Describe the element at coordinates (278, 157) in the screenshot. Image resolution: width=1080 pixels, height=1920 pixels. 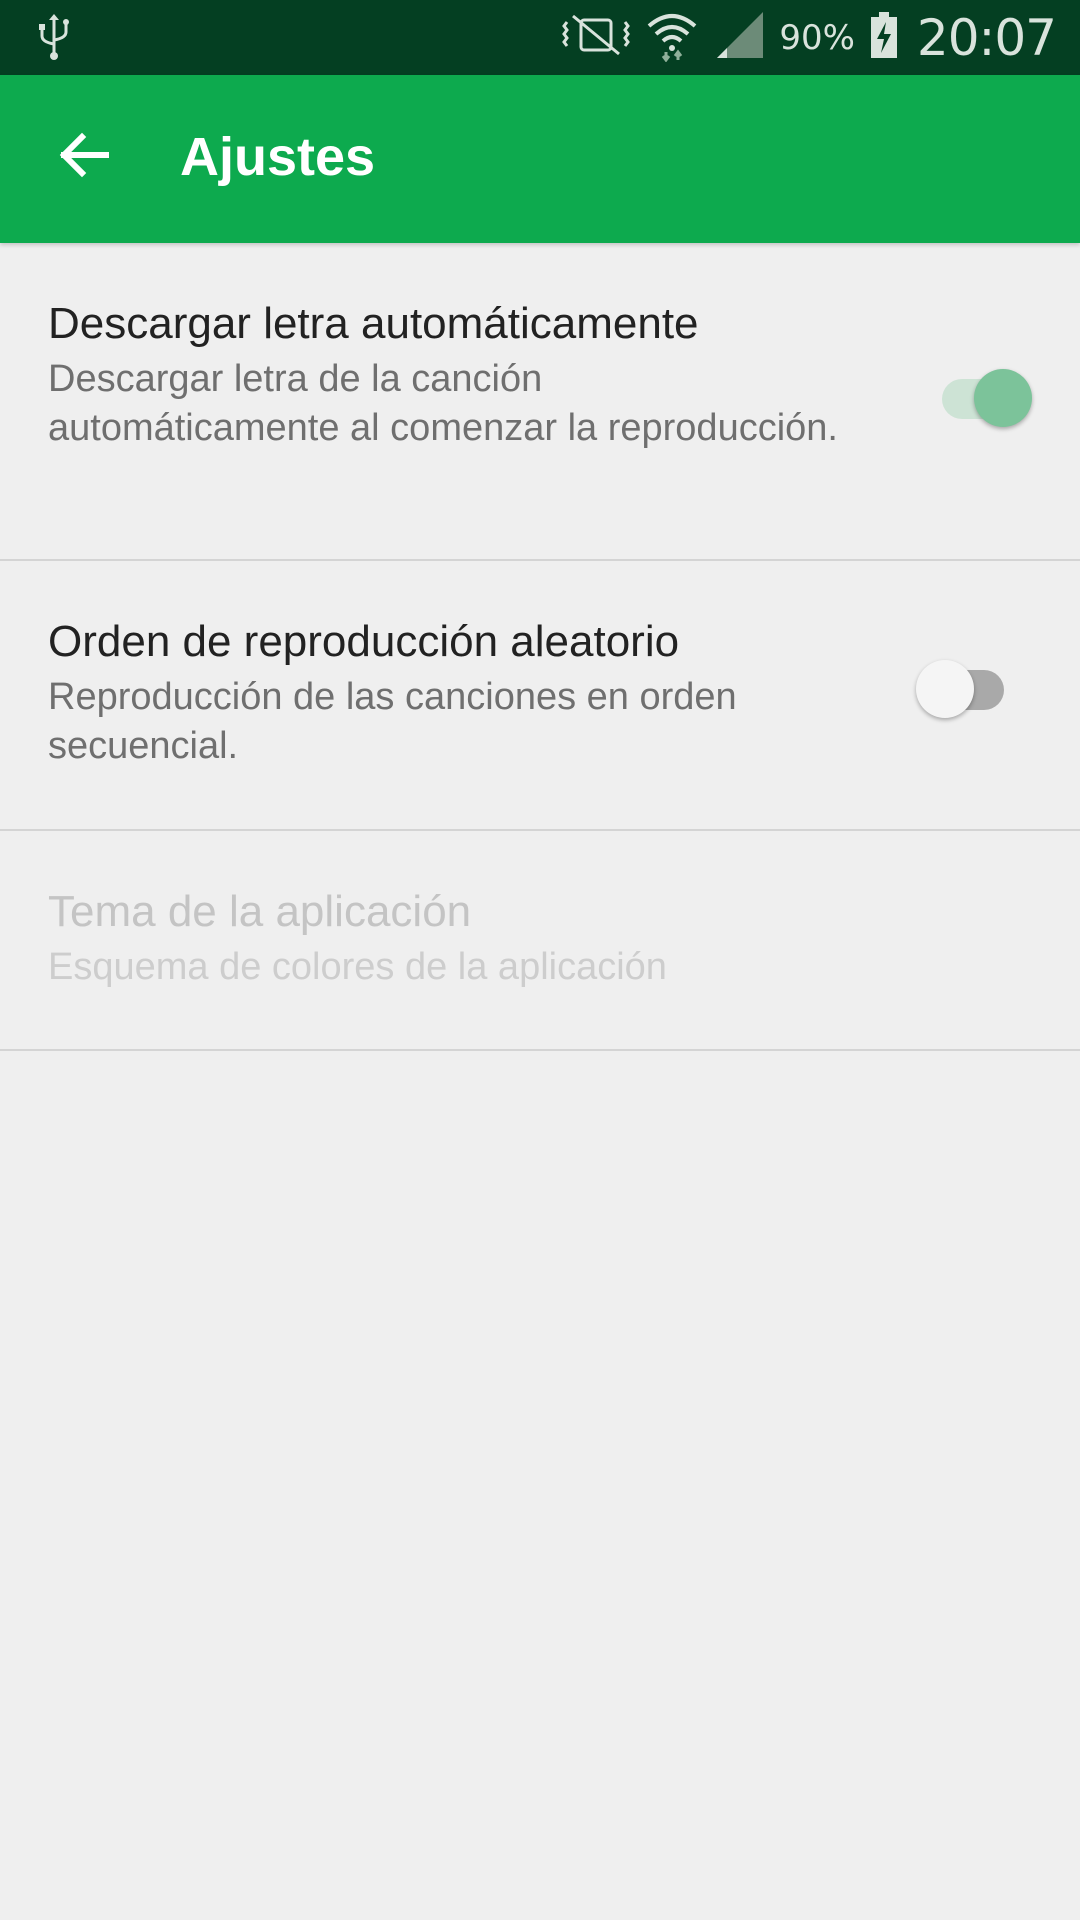
I see `page-title: Ajustes` at that location.